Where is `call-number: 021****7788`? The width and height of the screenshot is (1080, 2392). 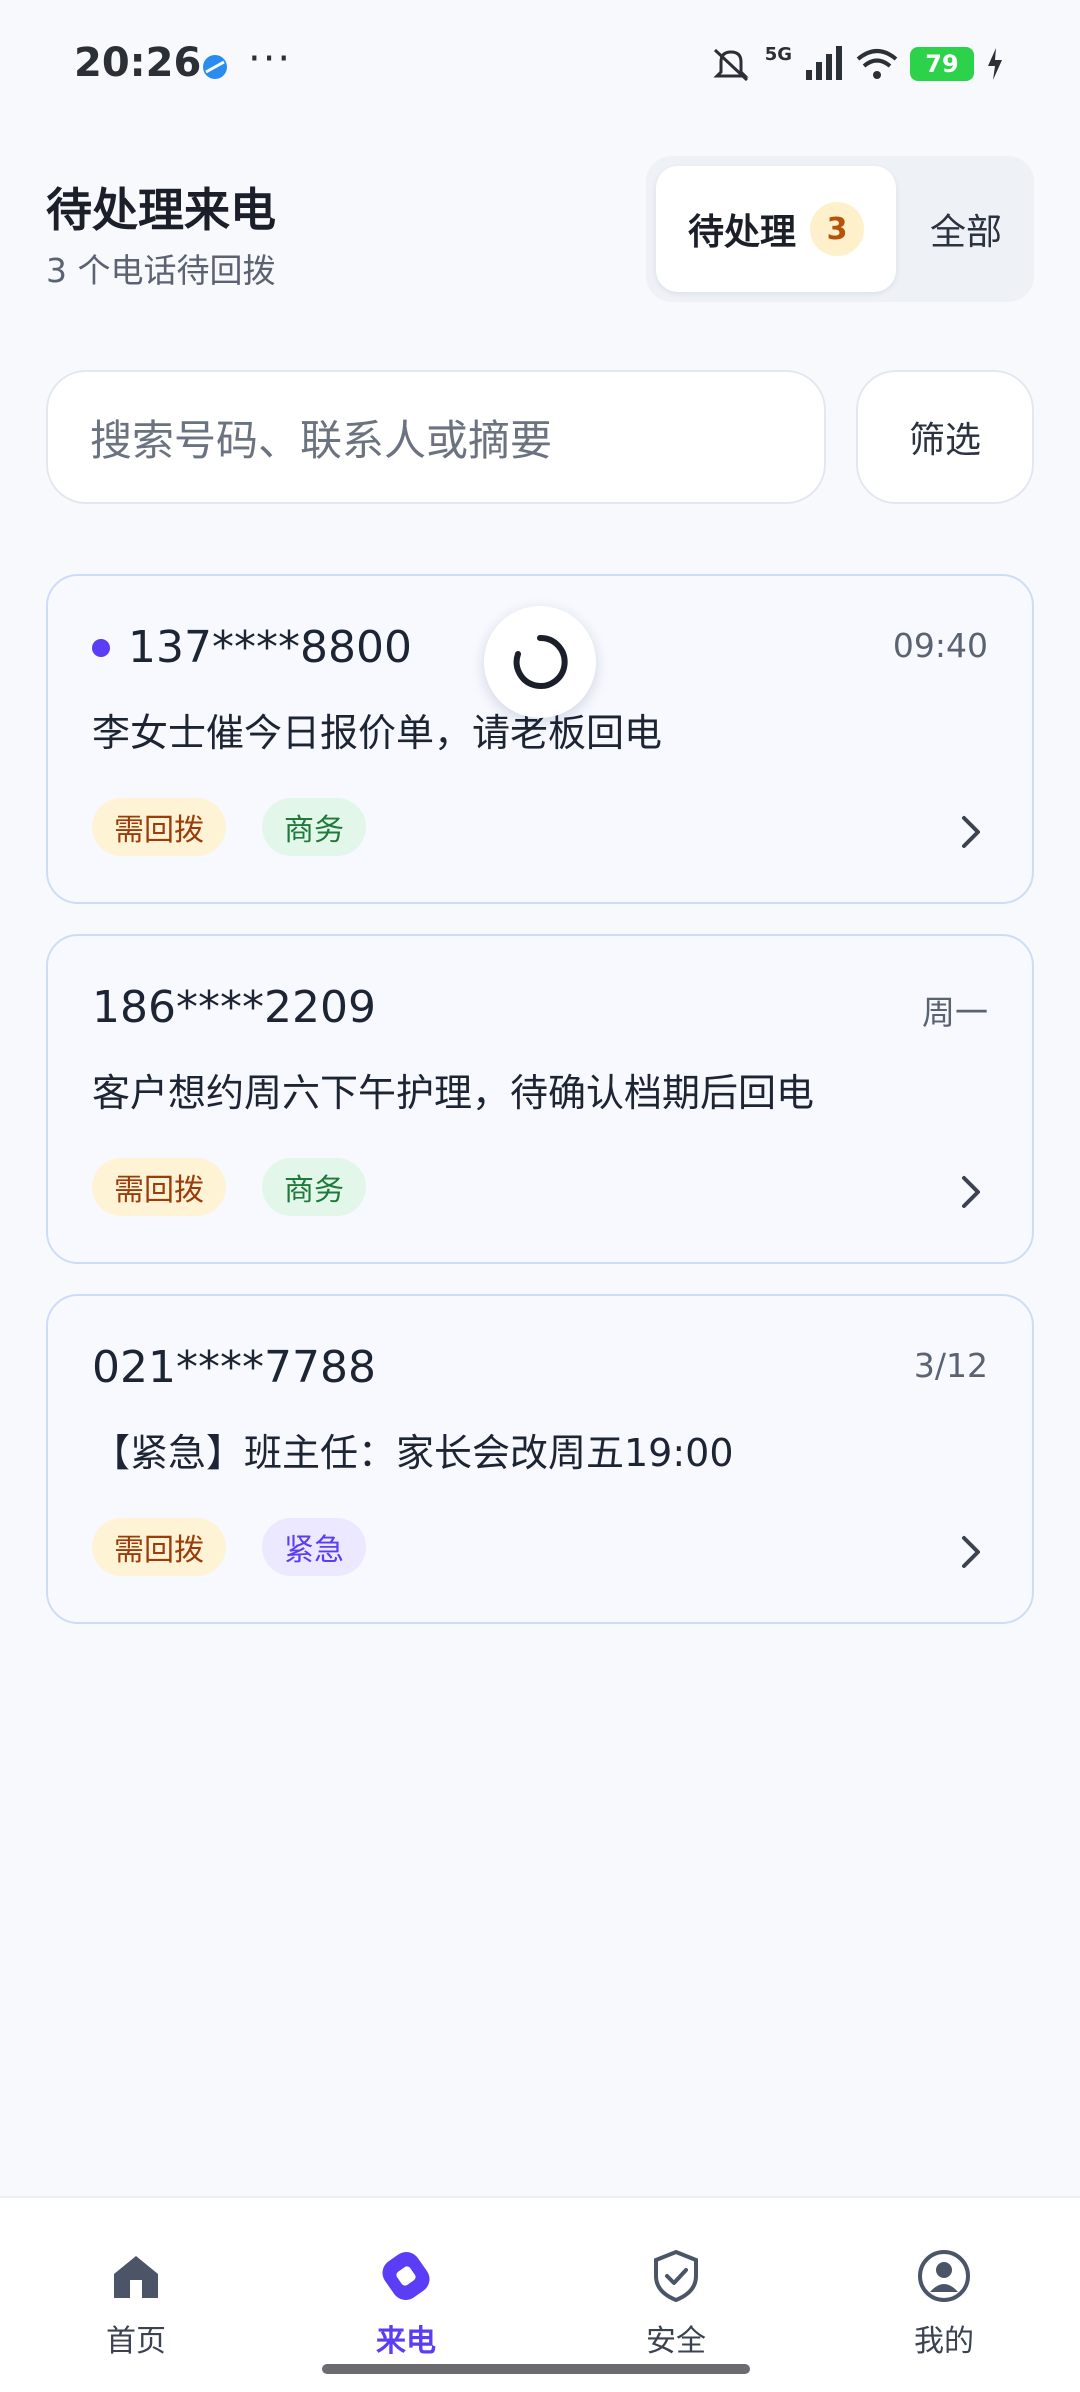 call-number: 021****7788 is located at coordinates (234, 1367).